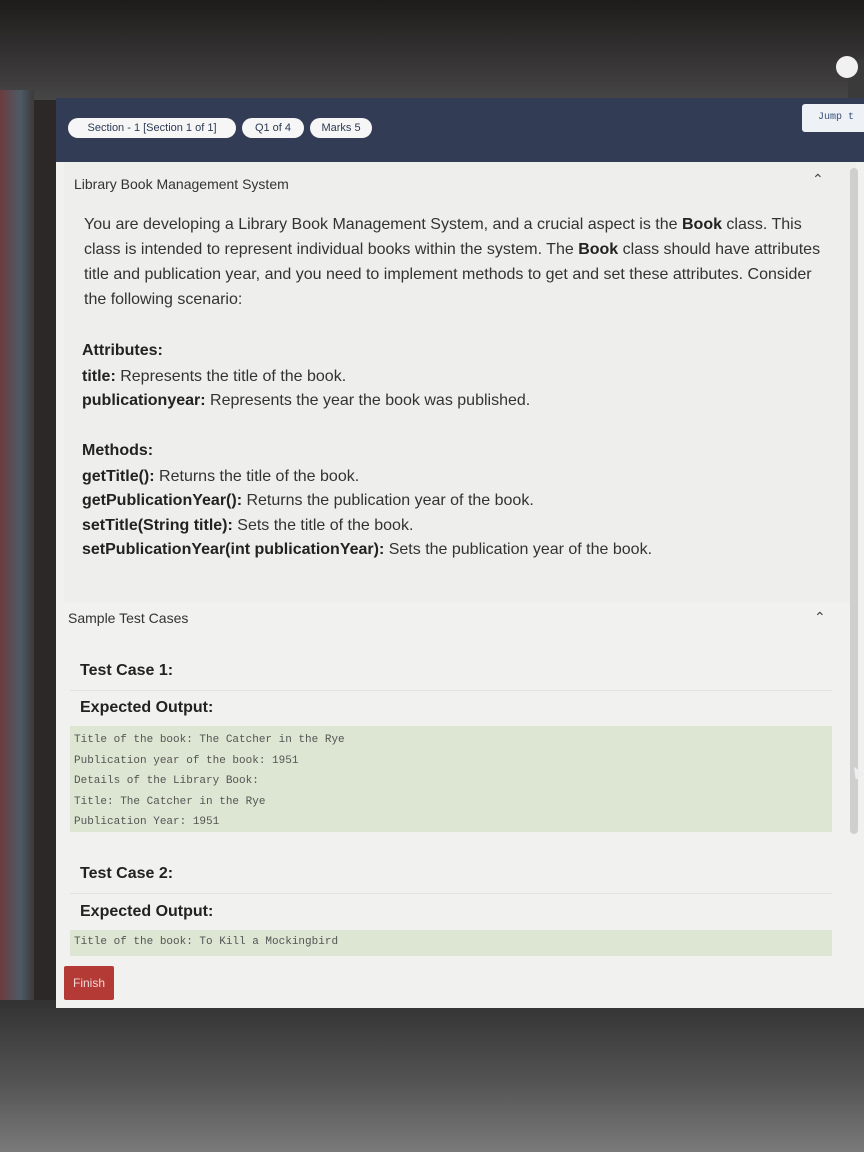 The width and height of the screenshot is (864, 1152). Describe the element at coordinates (233, 549) in the screenshot. I see `method-name: setPublicationYear(int publicationYear):` at that location.